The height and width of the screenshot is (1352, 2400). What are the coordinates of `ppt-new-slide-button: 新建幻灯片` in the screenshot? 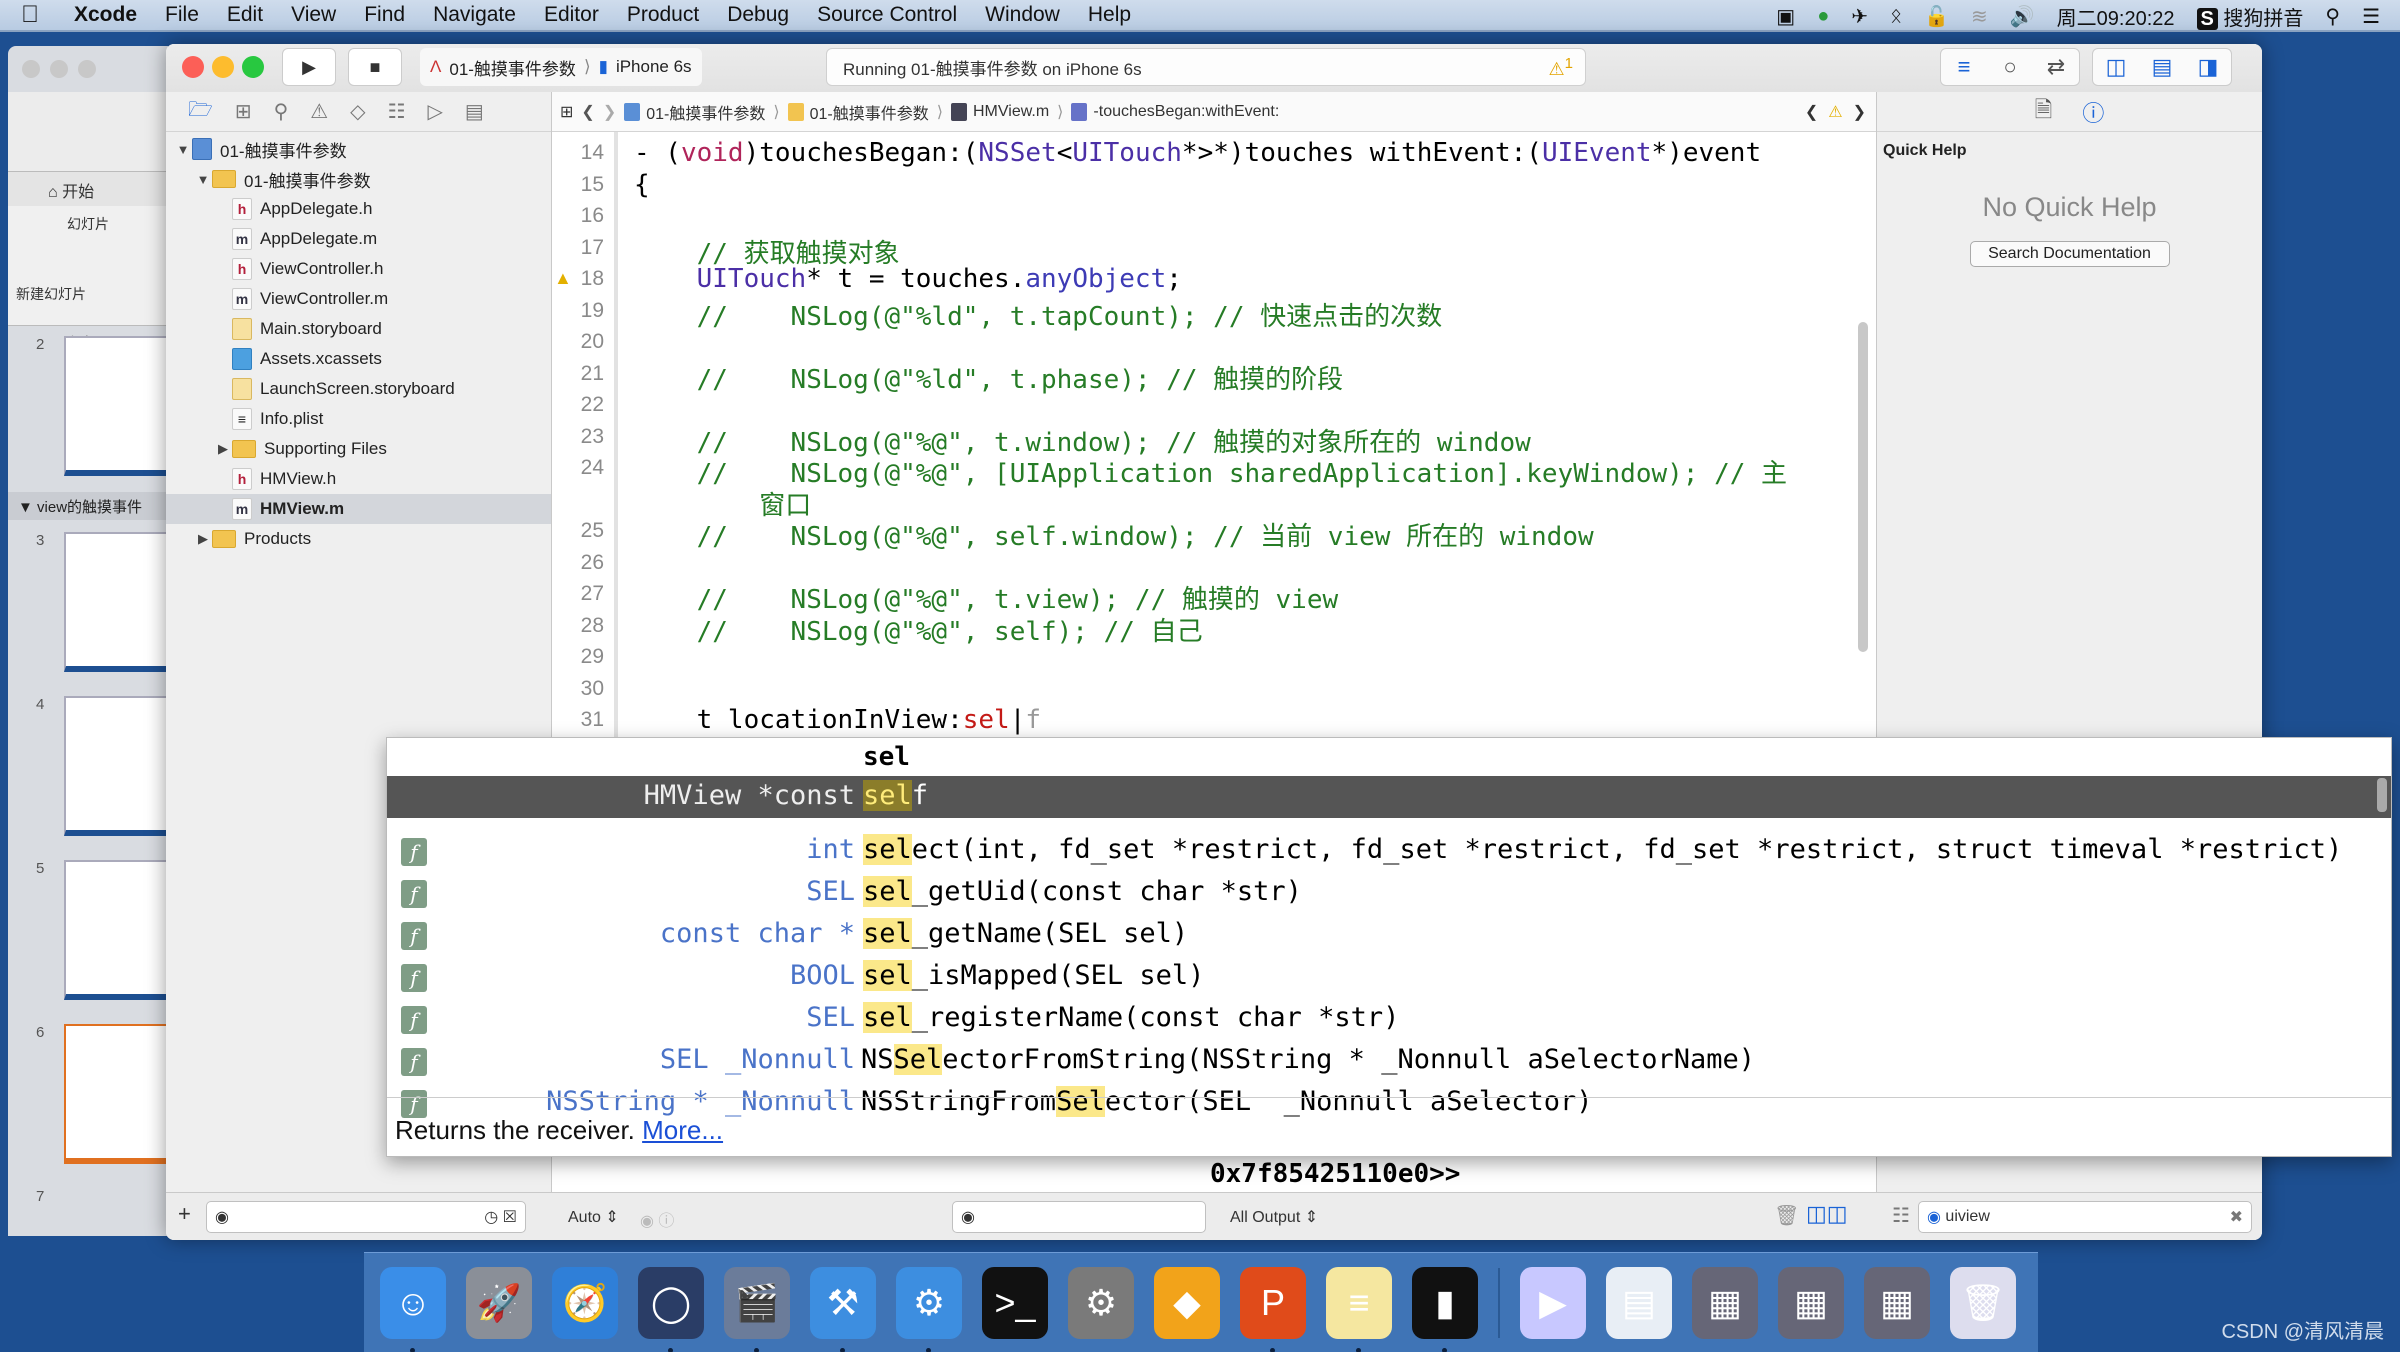 It's located at (88, 294).